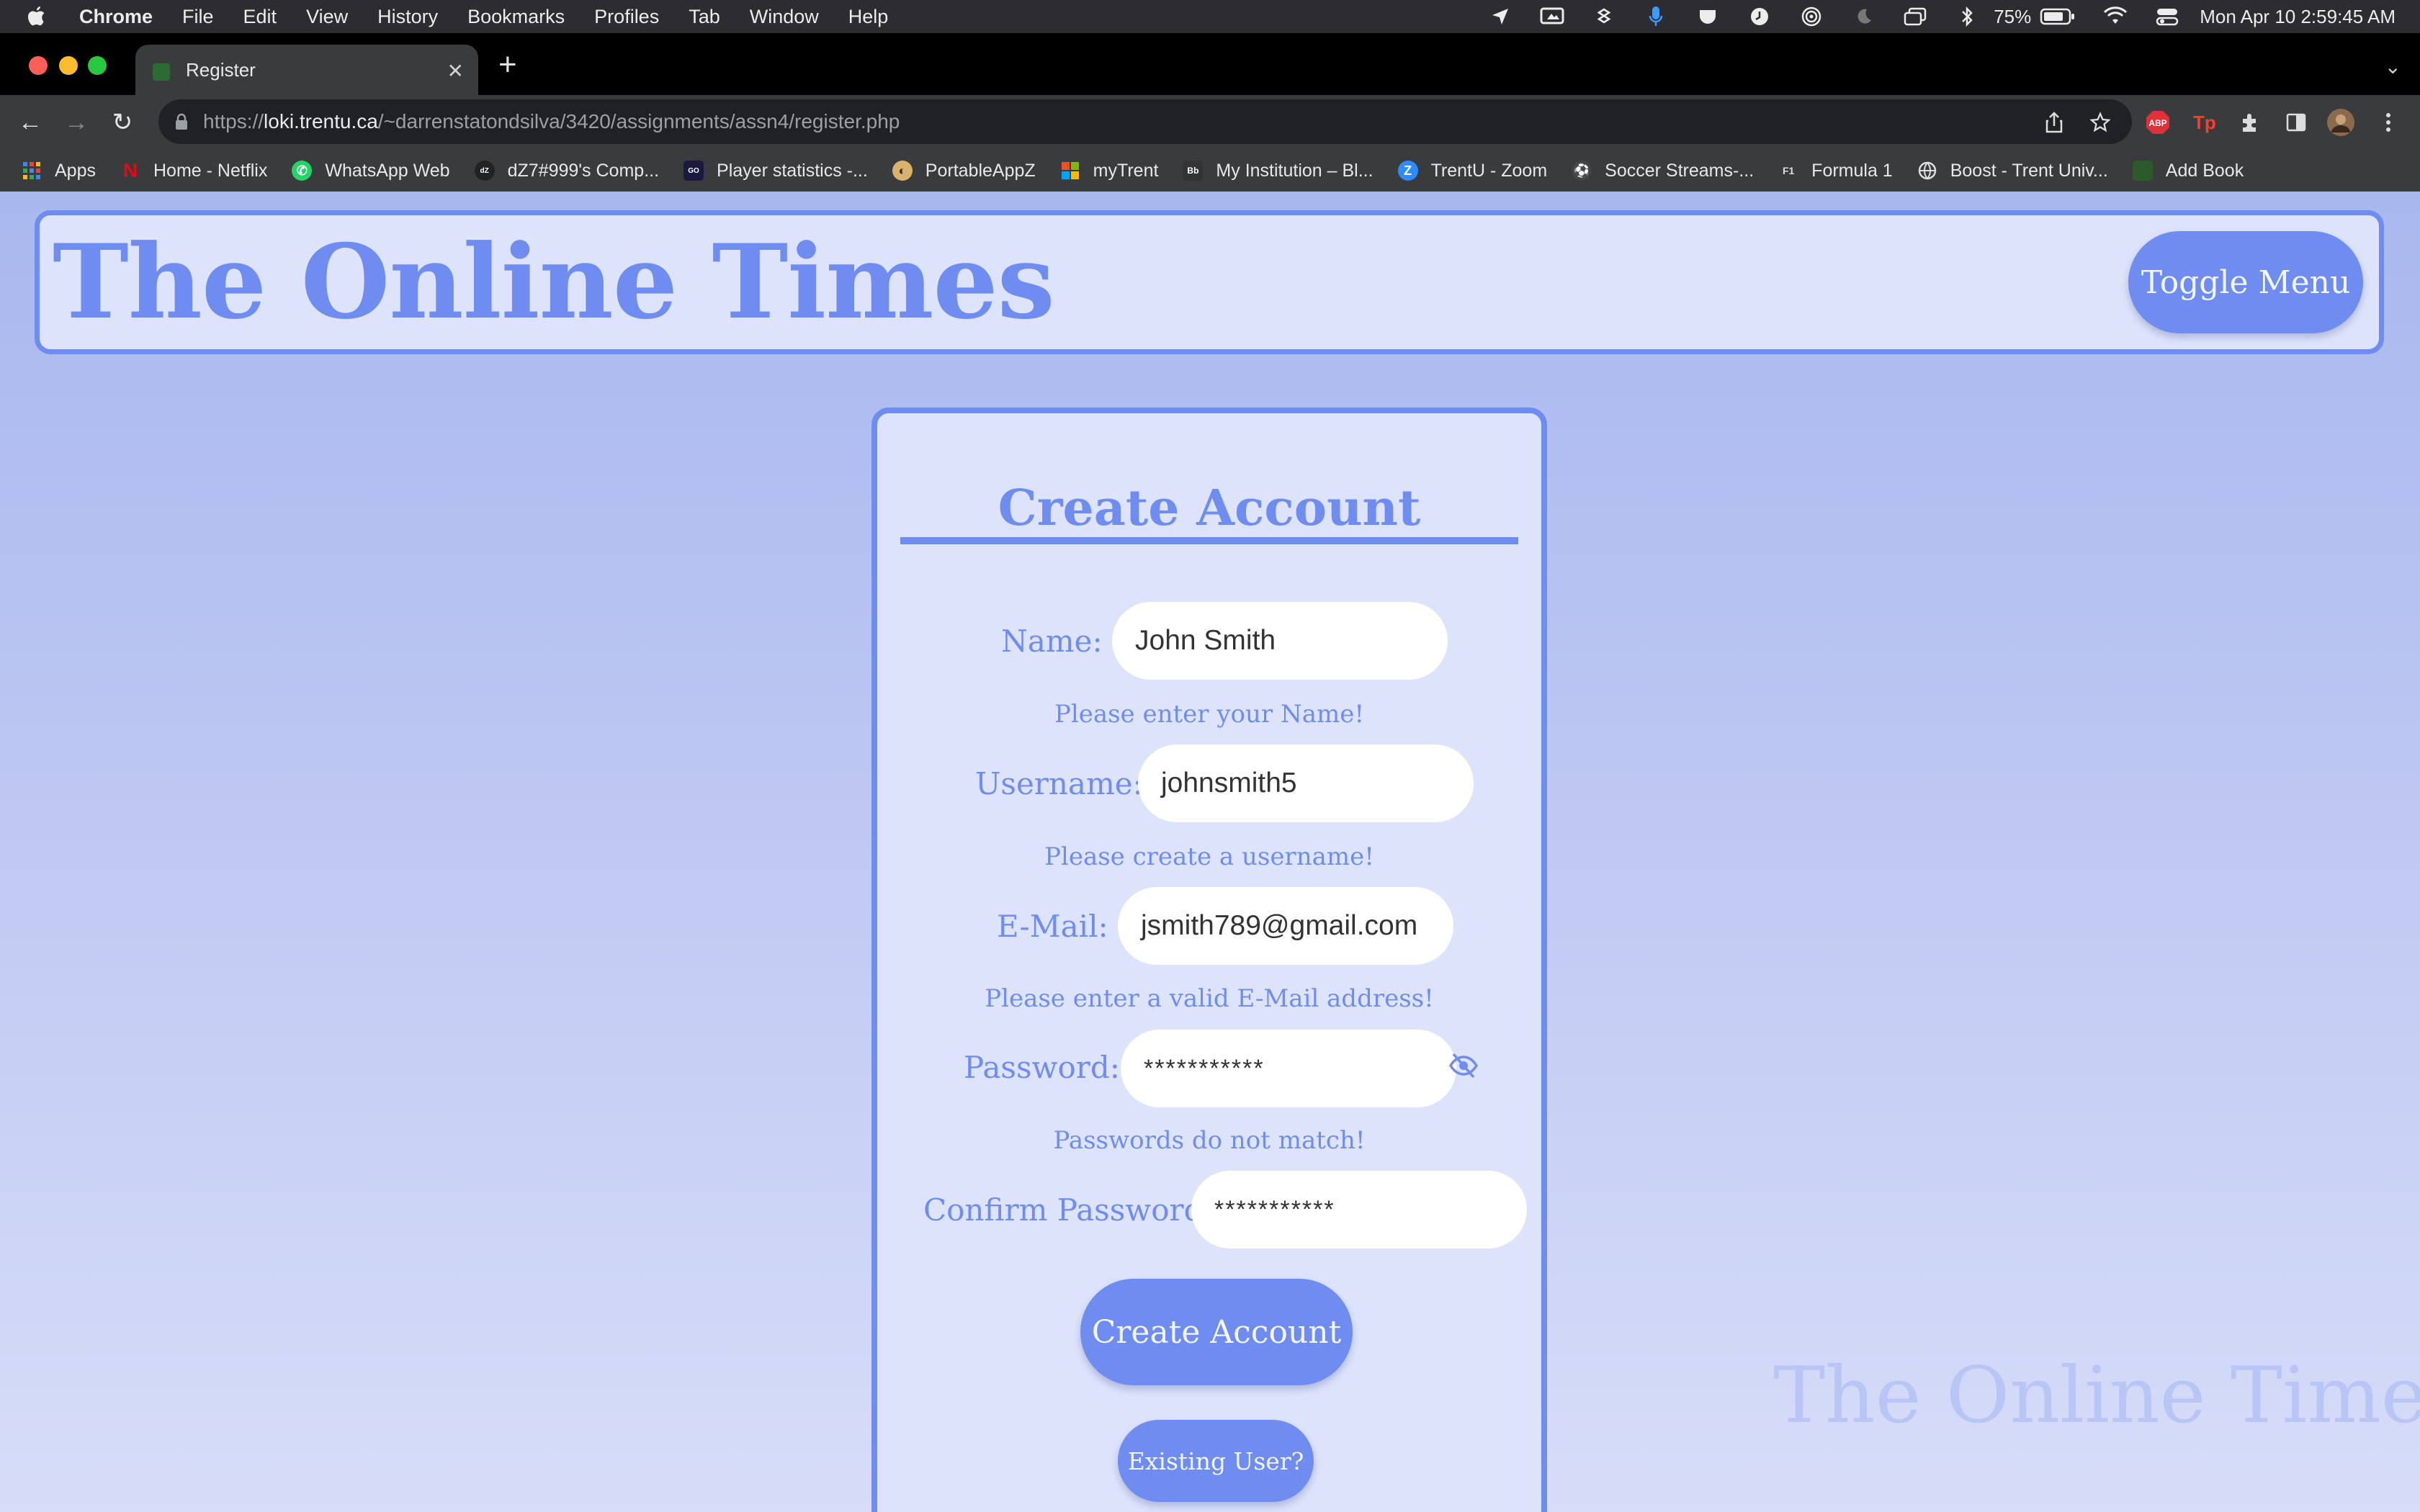 The height and width of the screenshot is (1512, 2420). I want to click on menu-file: File, so click(198, 17).